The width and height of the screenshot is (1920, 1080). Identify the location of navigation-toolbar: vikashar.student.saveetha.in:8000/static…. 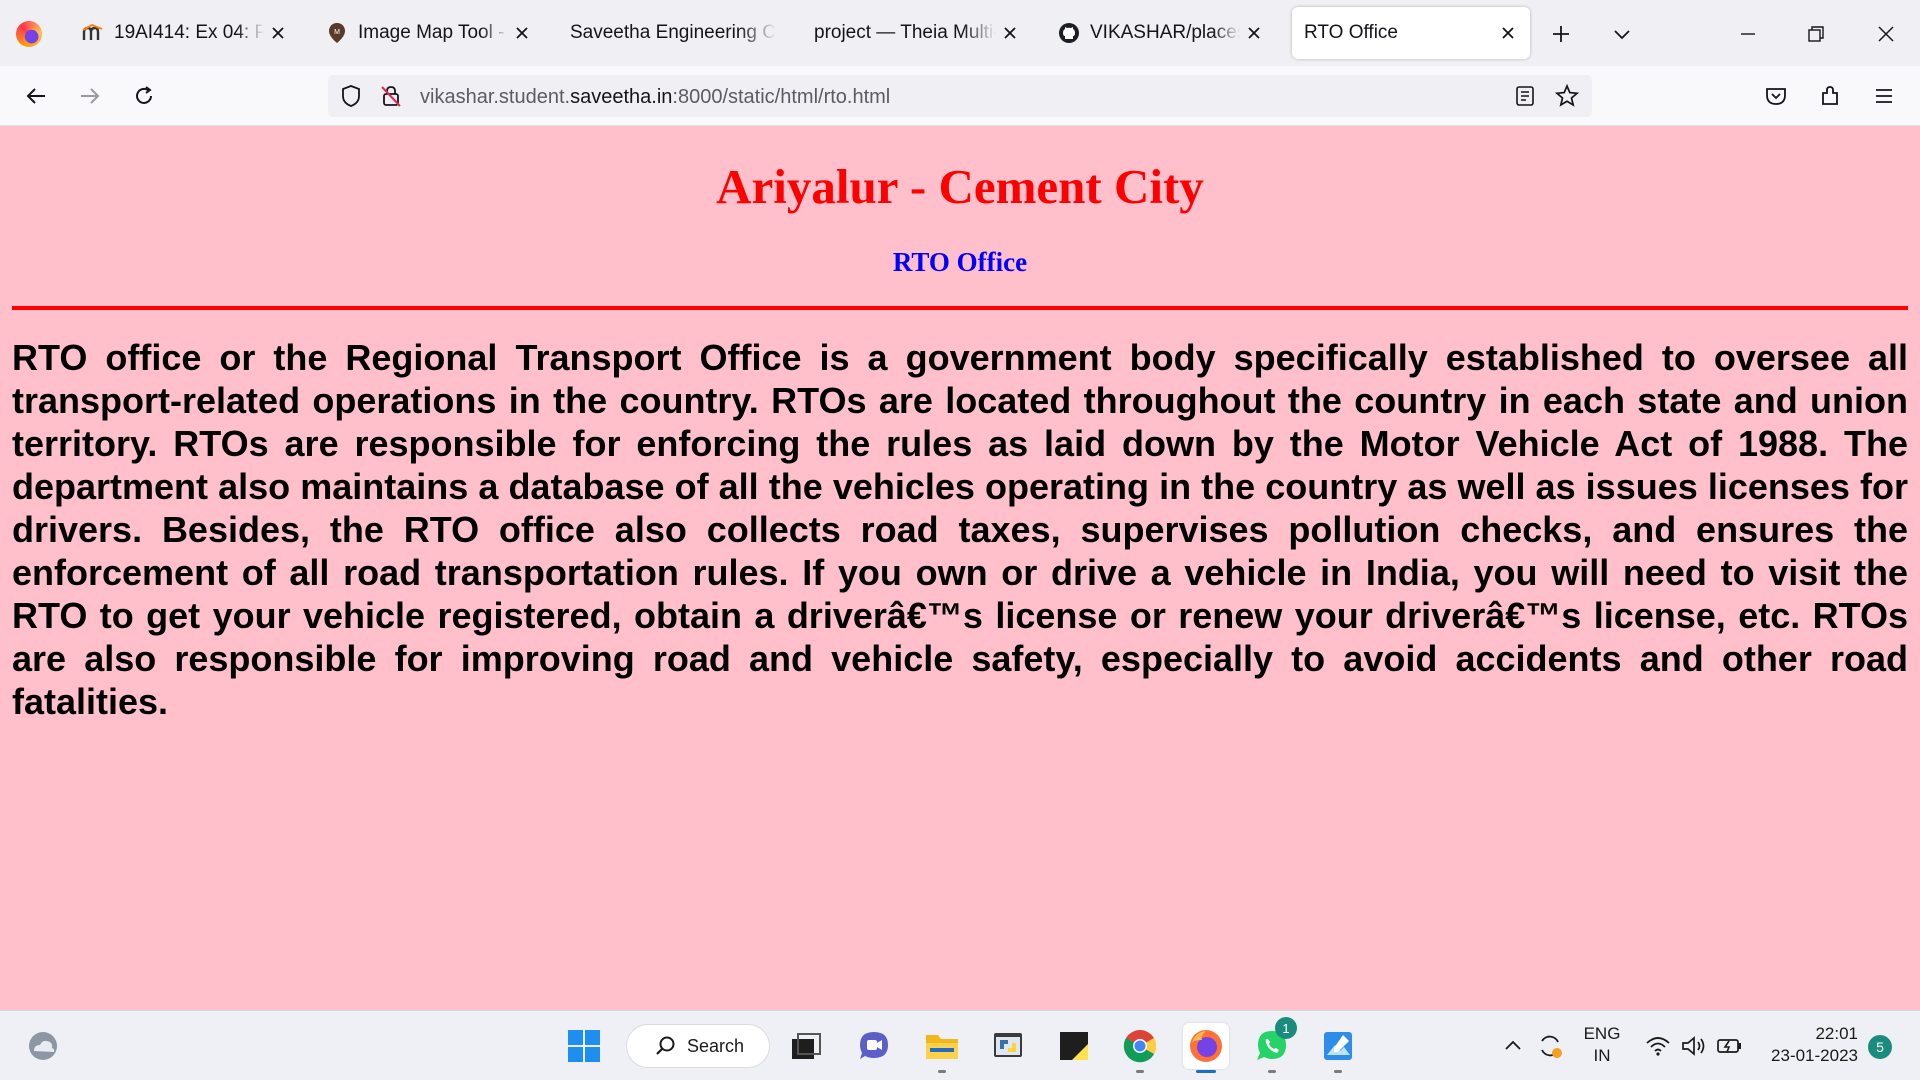
(960, 96).